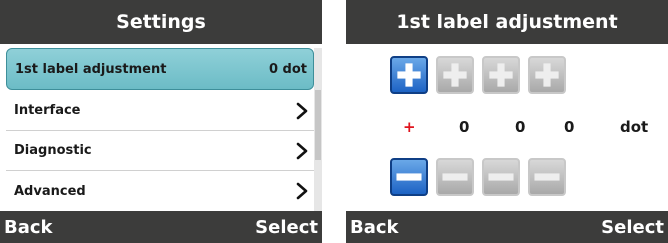 The image size is (668, 243). What do you see at coordinates (569, 127) in the screenshot?
I see `ones-digit: 0` at bounding box center [569, 127].